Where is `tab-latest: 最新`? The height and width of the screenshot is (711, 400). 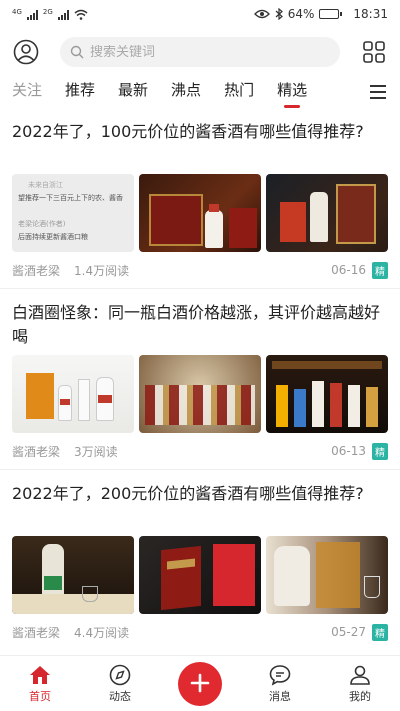 tab-latest: 最新 is located at coordinates (133, 92).